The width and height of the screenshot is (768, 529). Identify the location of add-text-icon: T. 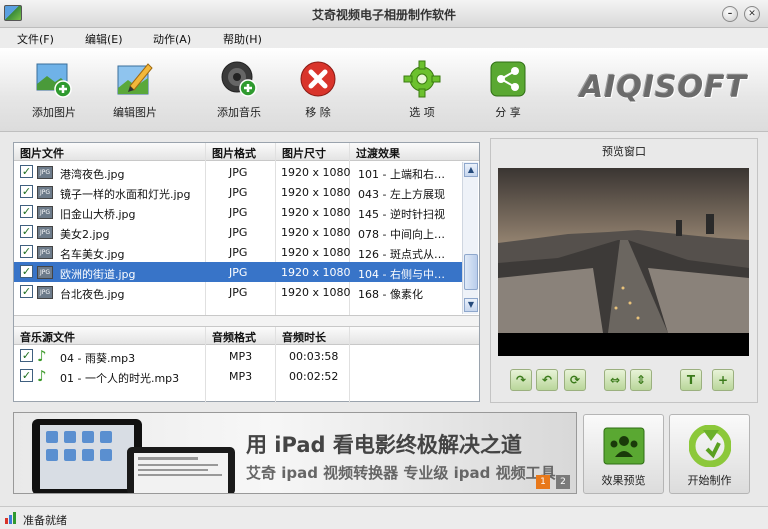
(691, 380).